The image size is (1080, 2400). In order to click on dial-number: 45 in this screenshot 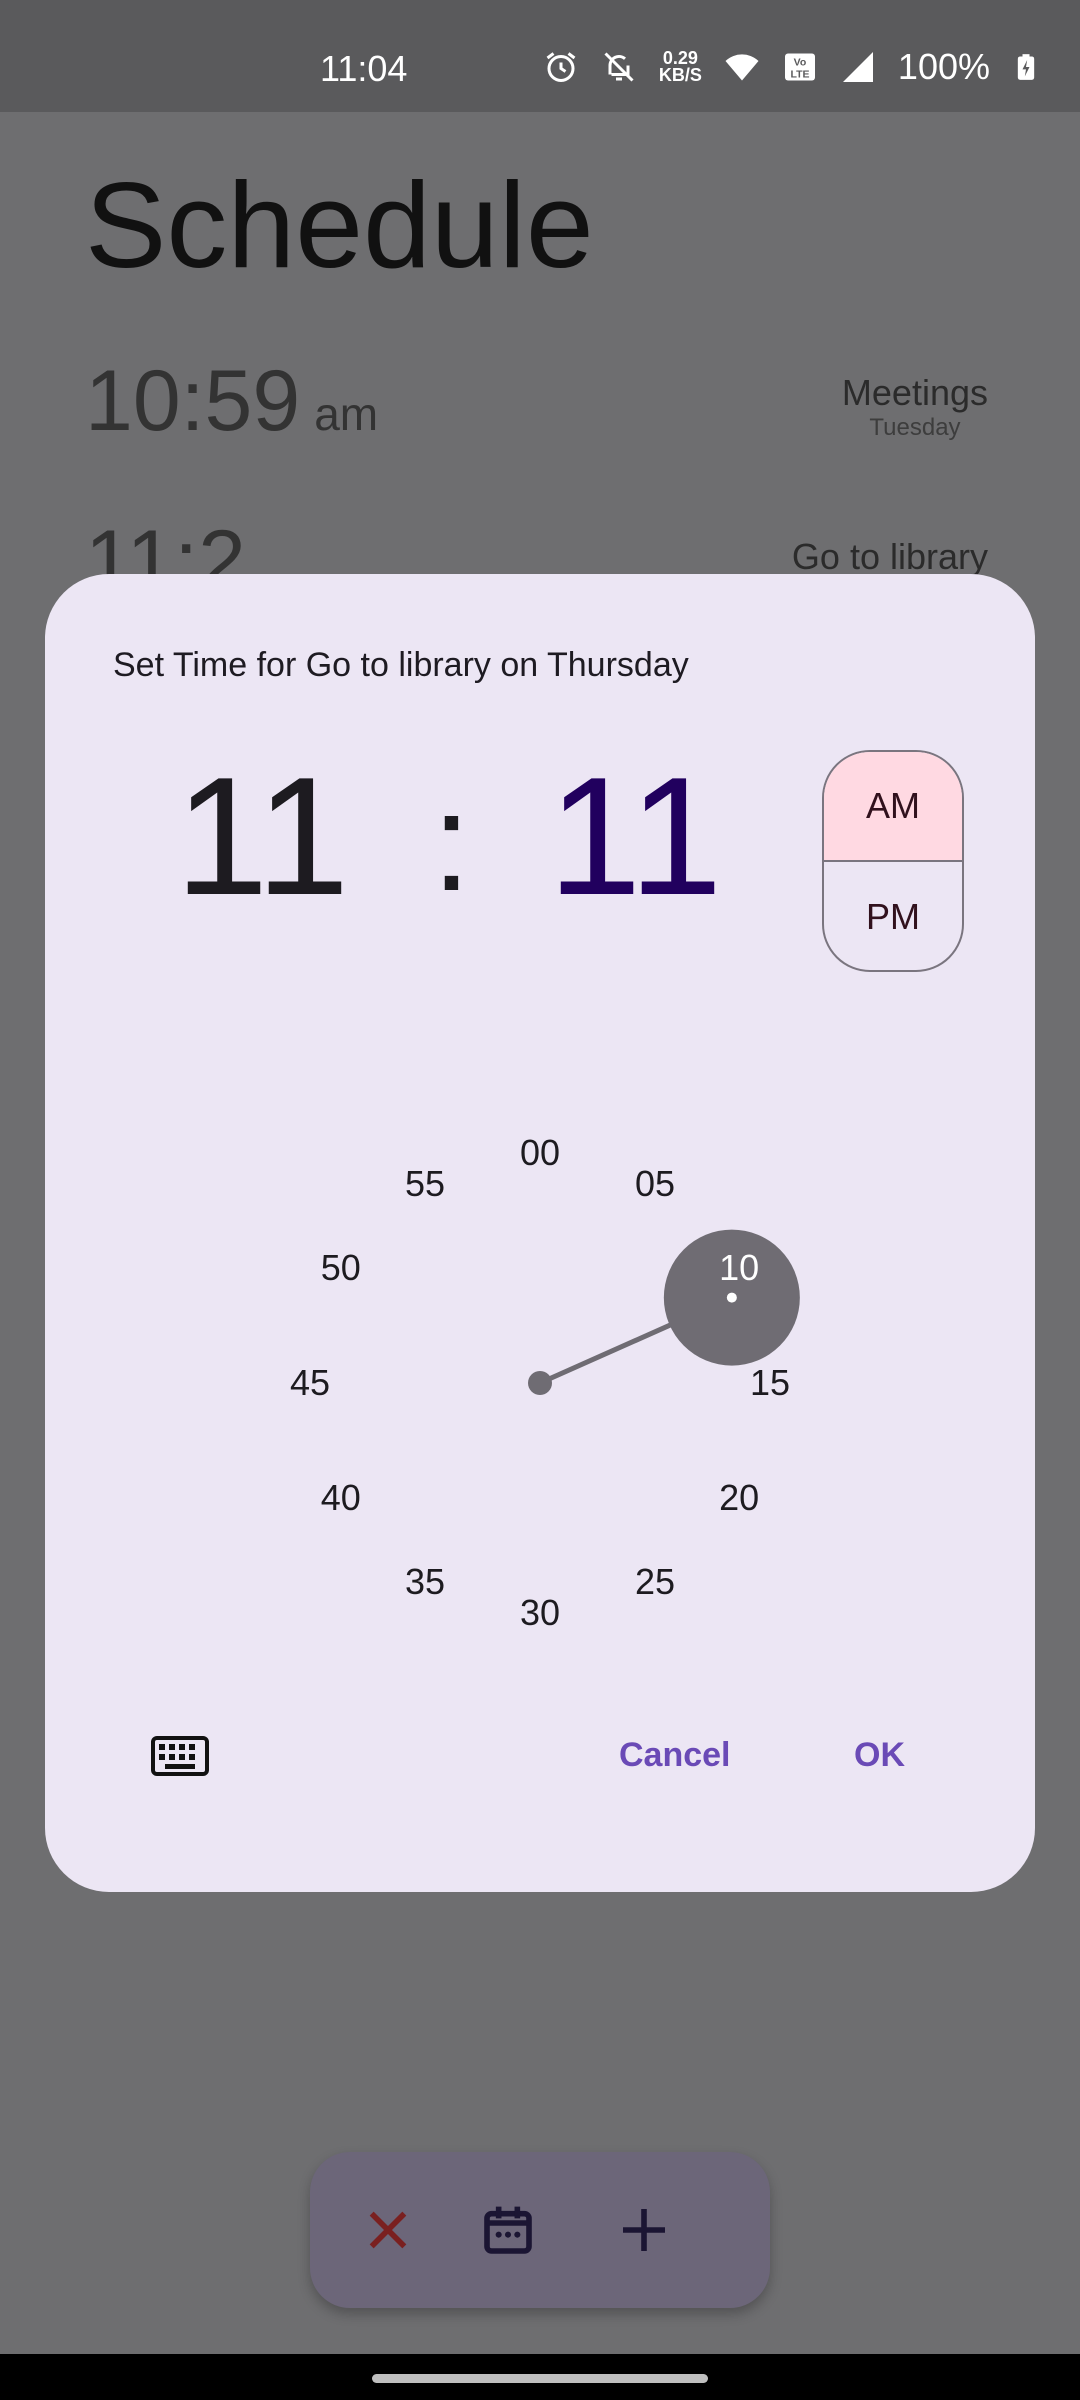, I will do `click(310, 1383)`.